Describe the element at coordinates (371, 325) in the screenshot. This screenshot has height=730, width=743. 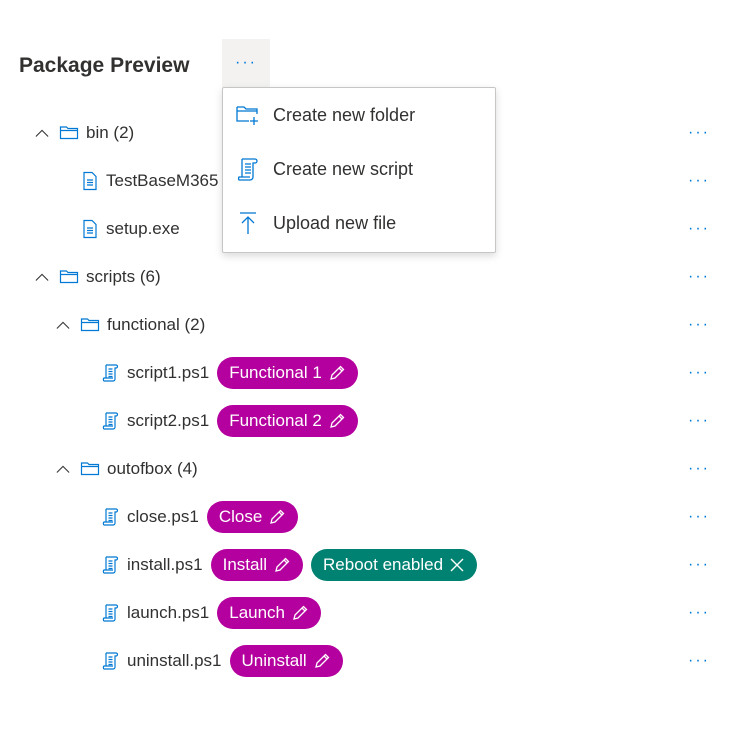
I see `tree-row: functional (2) ···` at that location.